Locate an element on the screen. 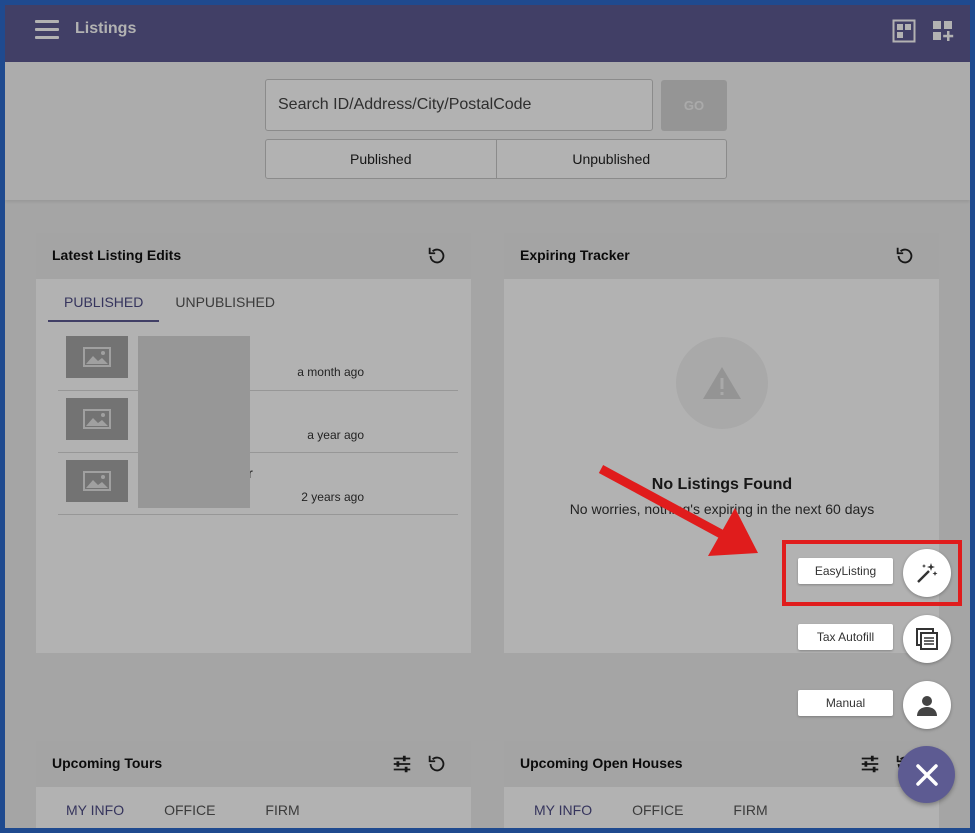 The width and height of the screenshot is (975, 833). close-icon is located at coordinates (926, 774).